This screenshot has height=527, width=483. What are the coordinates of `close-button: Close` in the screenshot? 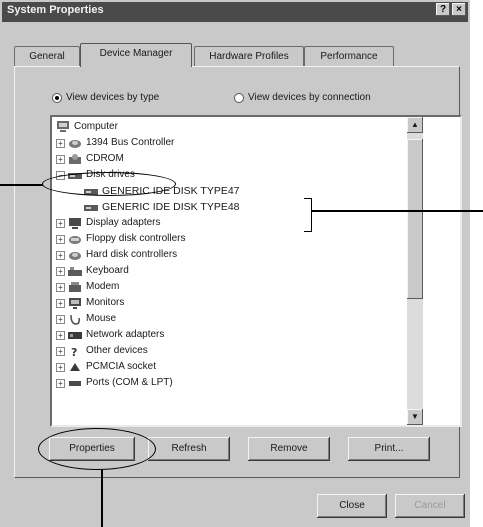 It's located at (352, 506).